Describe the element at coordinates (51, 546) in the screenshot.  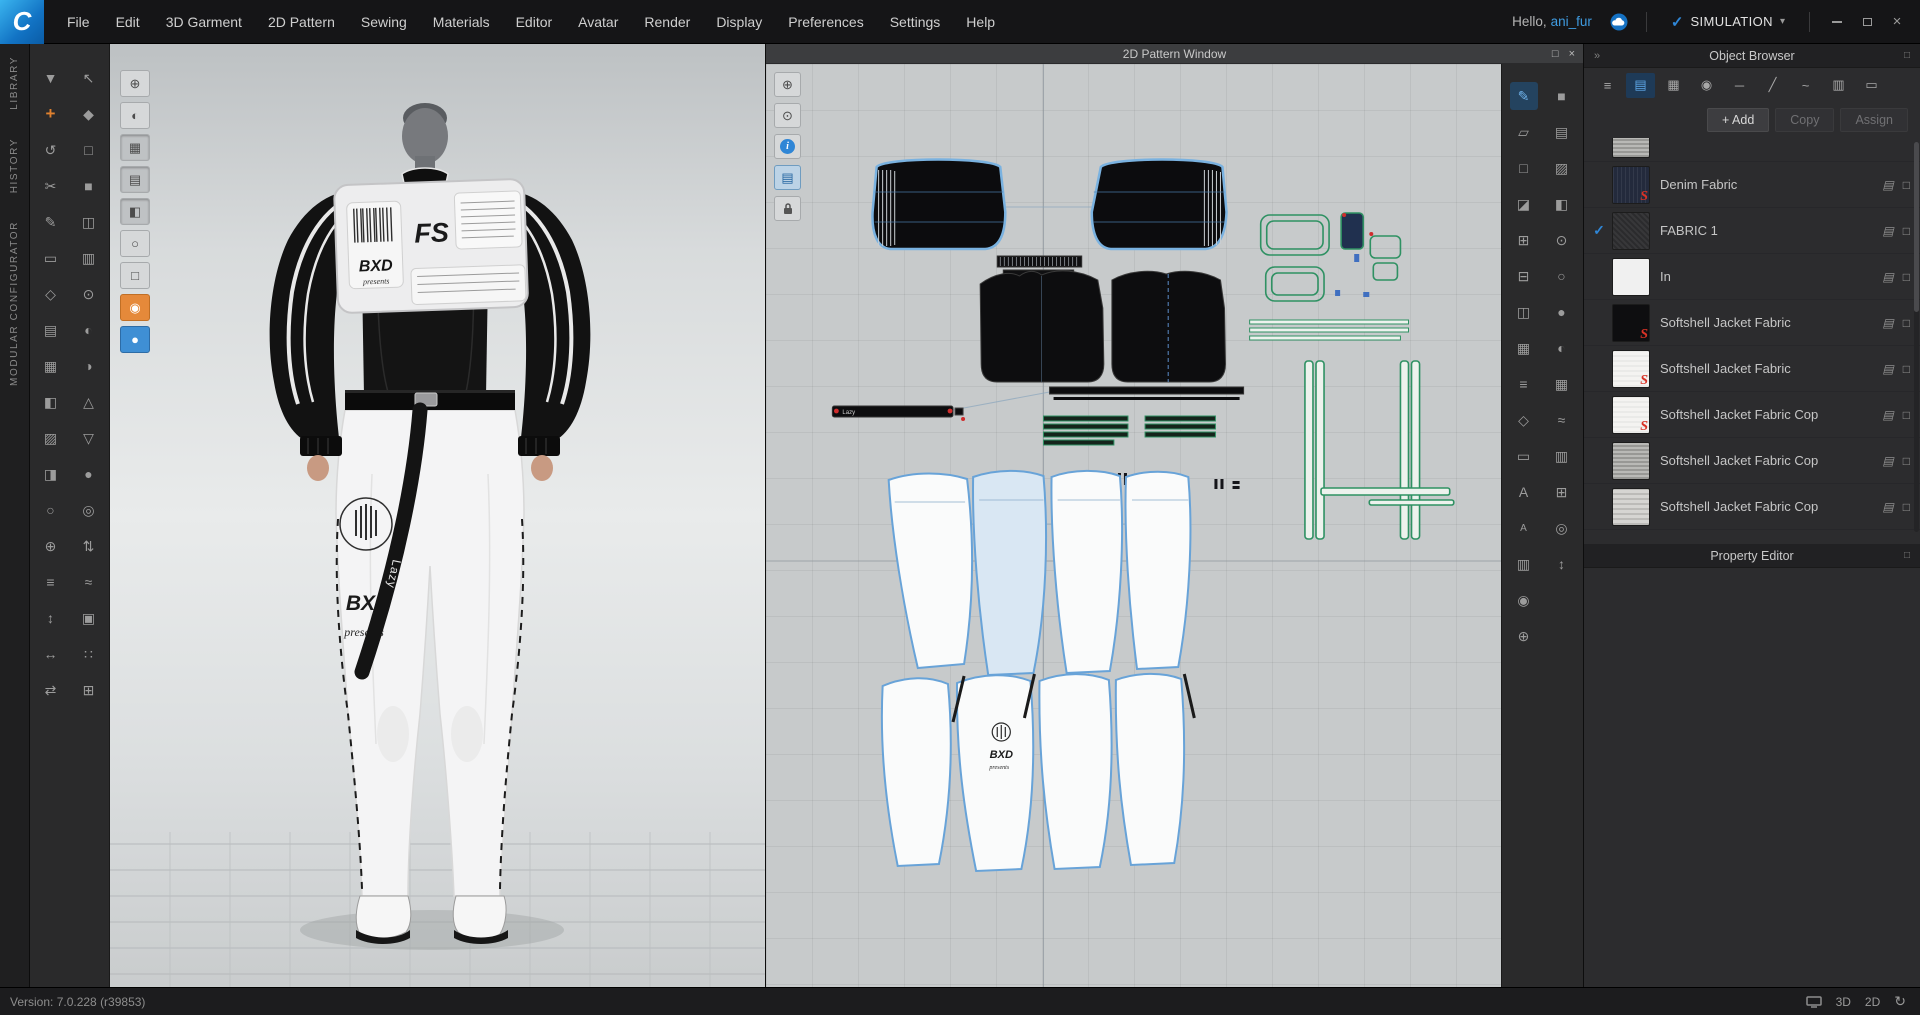
I see `tool-icon: ⊕` at that location.